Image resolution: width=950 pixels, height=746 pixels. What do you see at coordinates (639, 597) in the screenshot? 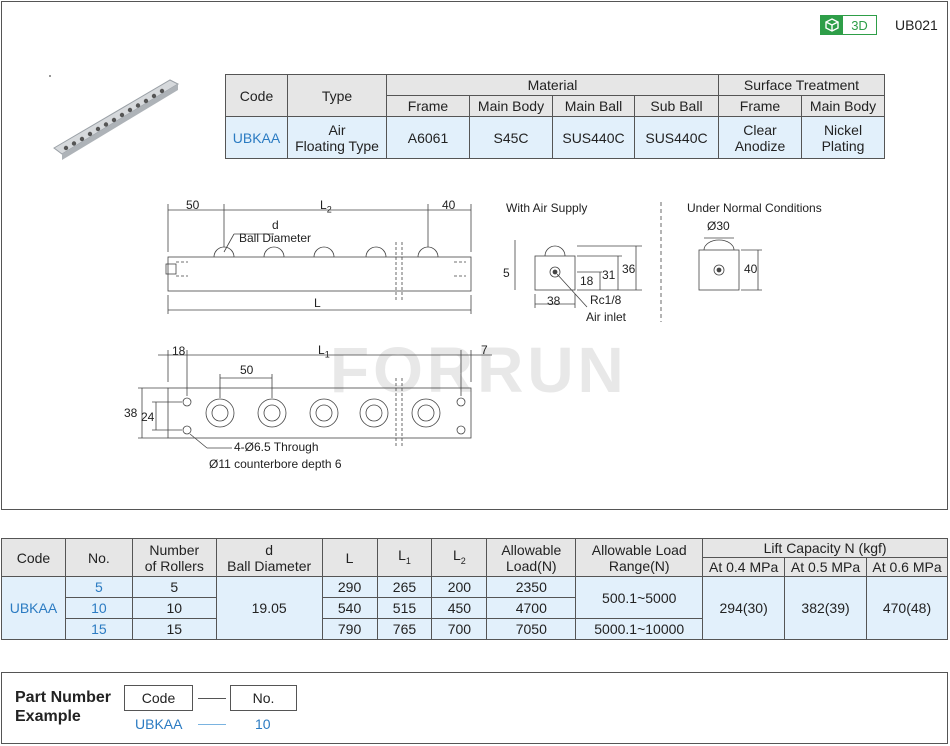
I see `range-value-a: 500.1~5000` at bounding box center [639, 597].